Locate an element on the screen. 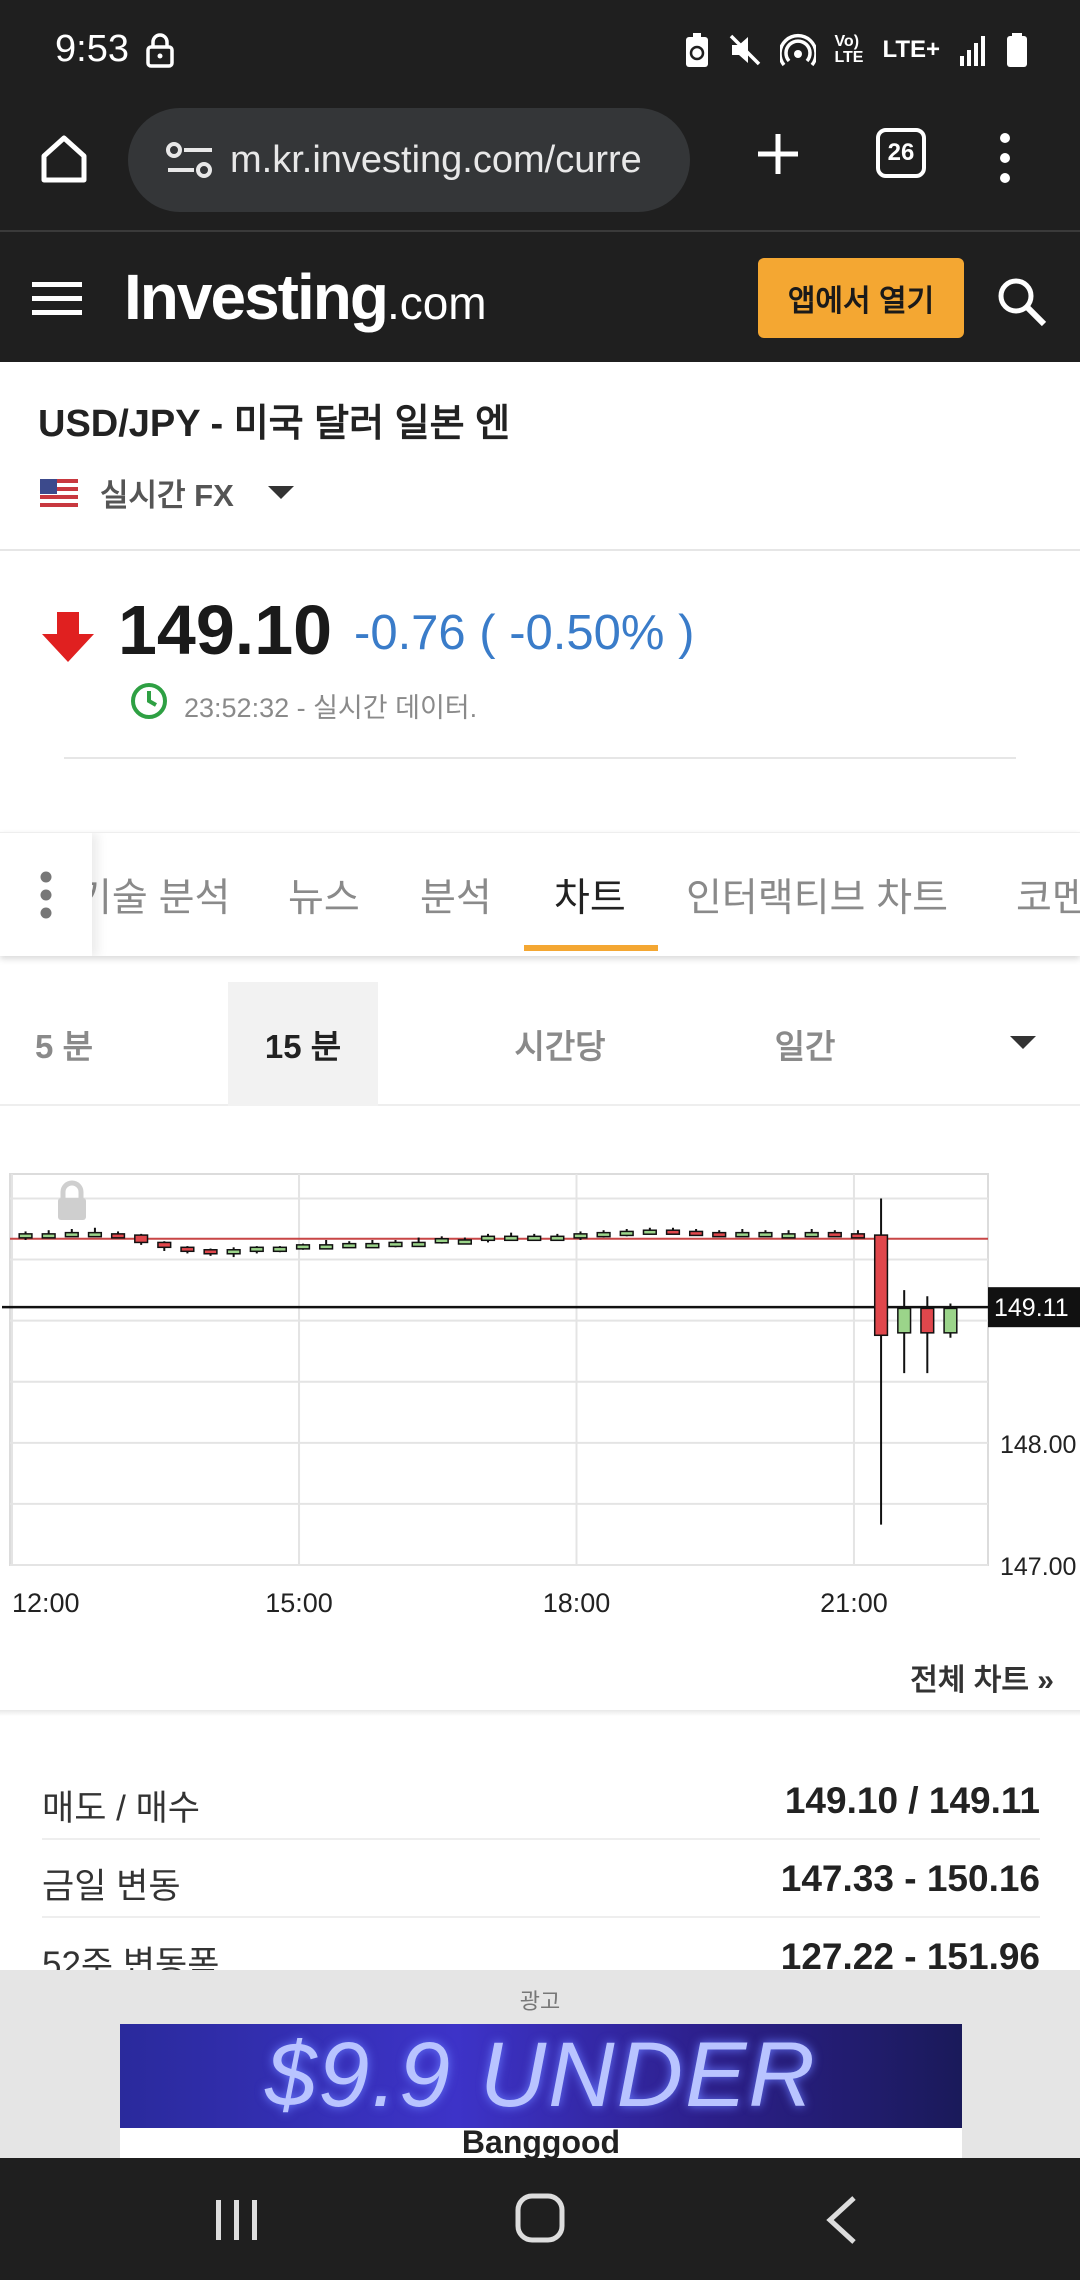 The height and width of the screenshot is (2280, 1080). new-tab-icon is located at coordinates (778, 154).